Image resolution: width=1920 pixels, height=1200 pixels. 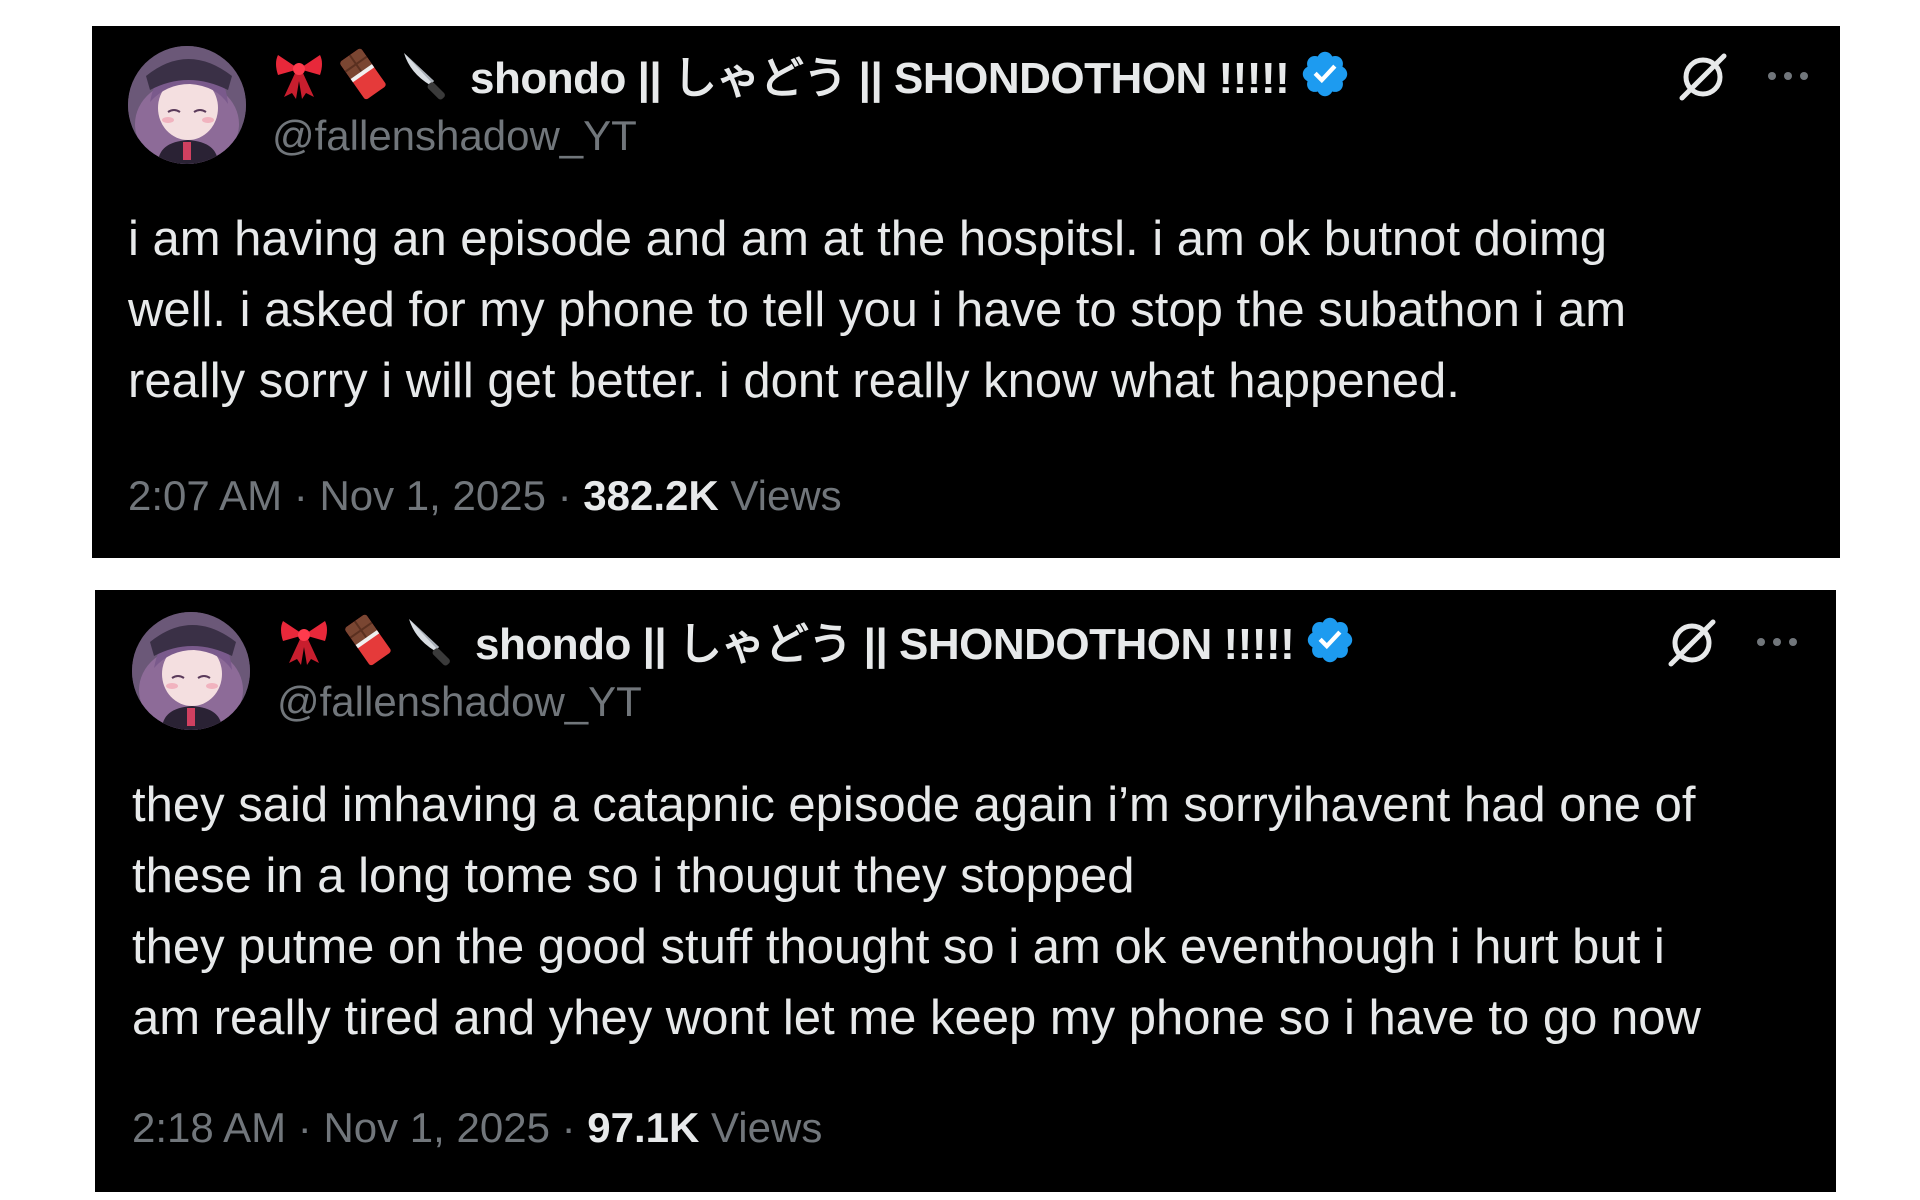 I want to click on tweet-time: 2:07 AM, so click(x=205, y=495).